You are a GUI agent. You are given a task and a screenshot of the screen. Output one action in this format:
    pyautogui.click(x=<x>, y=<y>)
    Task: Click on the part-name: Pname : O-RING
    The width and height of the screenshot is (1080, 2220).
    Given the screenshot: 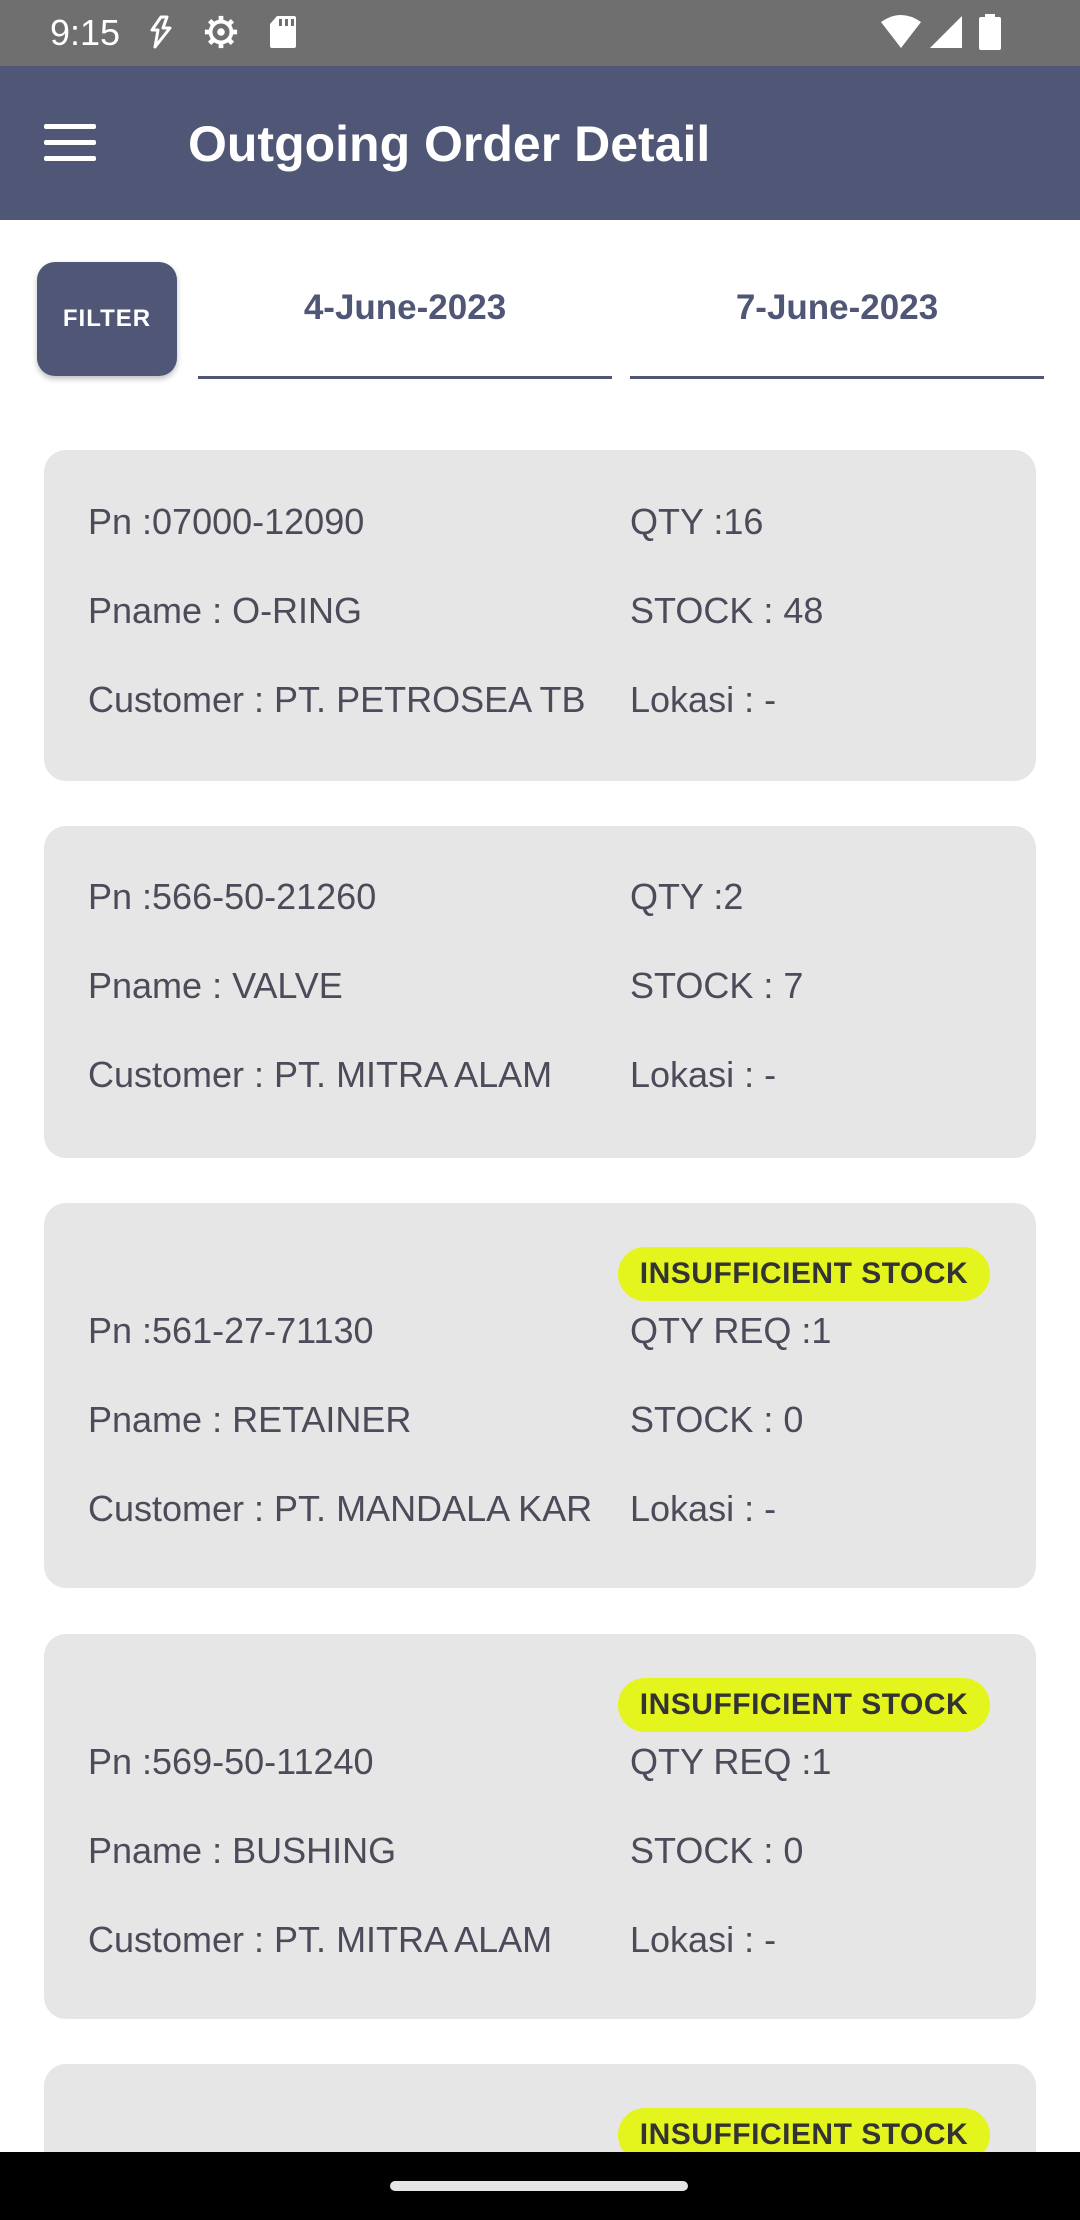 What is the action you would take?
    pyautogui.click(x=225, y=610)
    